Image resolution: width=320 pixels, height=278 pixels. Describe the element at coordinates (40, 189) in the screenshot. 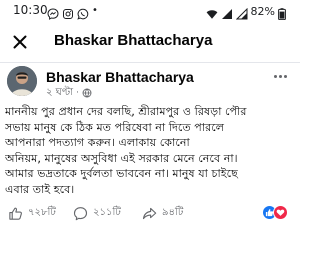

I see `post-text-line: এবার তাই হবে।` at that location.